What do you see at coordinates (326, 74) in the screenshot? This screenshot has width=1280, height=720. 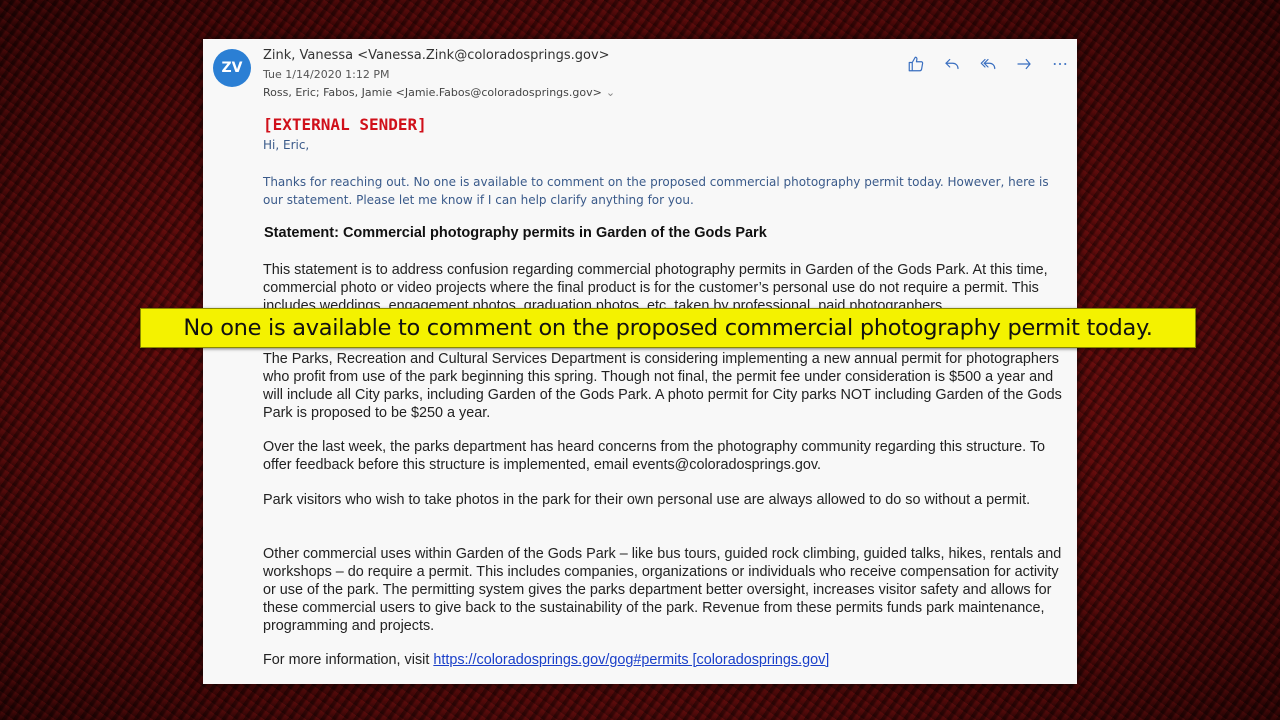 I see `sent-date: Tue 1/14/2020 1:12 PM` at bounding box center [326, 74].